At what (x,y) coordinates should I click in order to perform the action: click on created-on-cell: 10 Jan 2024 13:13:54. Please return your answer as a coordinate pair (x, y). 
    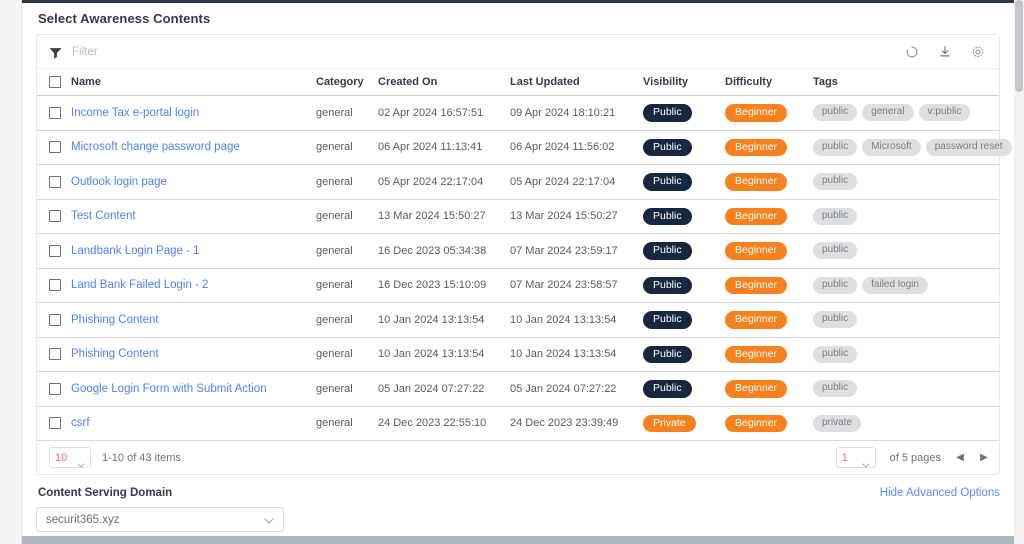
    Looking at the image, I should click on (444, 354).